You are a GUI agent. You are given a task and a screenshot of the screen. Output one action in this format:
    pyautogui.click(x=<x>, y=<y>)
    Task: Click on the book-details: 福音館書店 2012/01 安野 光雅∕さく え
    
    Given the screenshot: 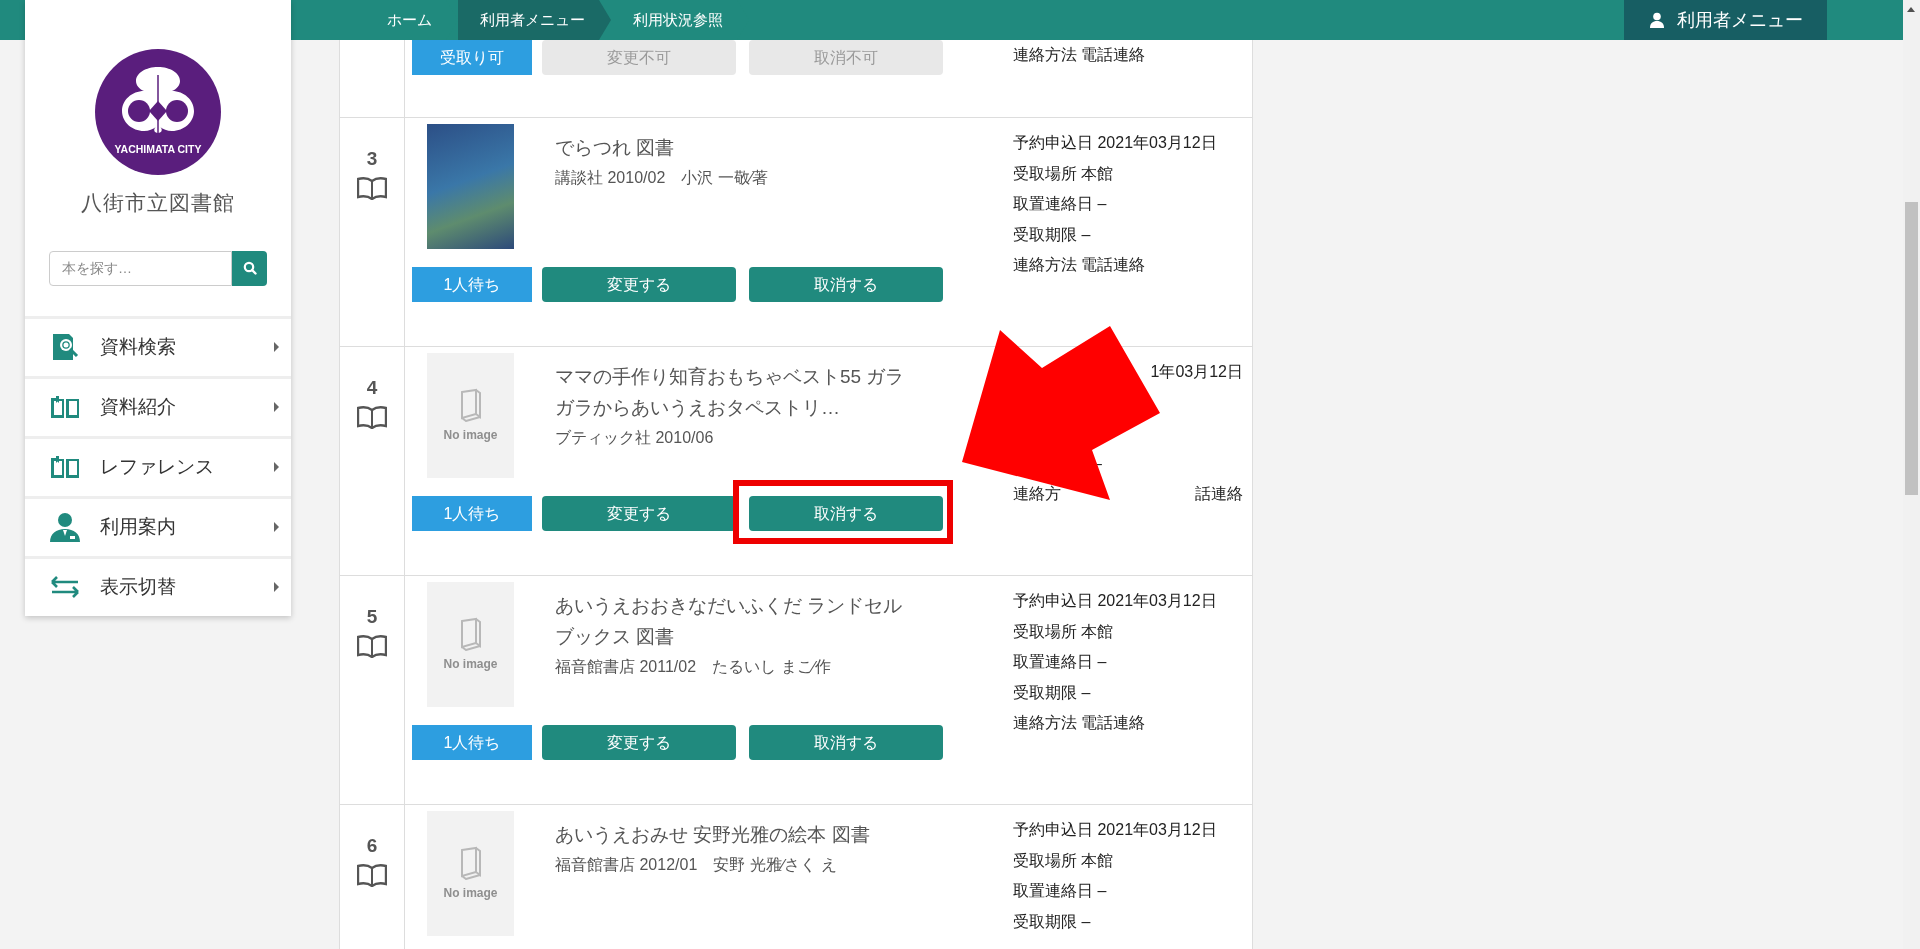 What is the action you would take?
    pyautogui.click(x=696, y=865)
    